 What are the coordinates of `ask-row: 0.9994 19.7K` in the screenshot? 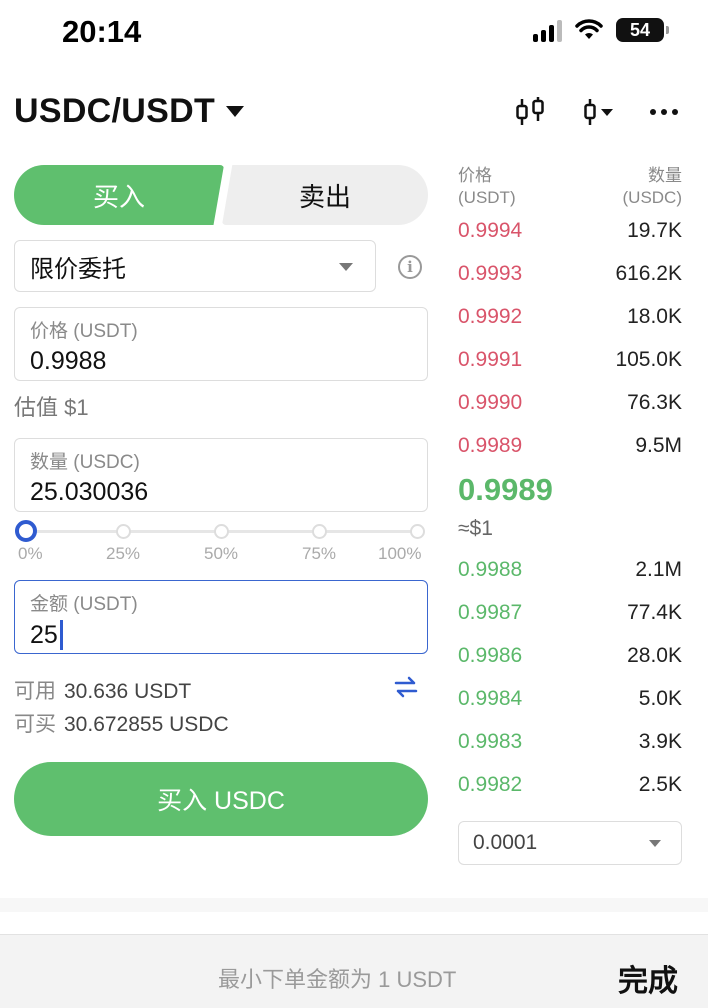 It's located at (570, 231).